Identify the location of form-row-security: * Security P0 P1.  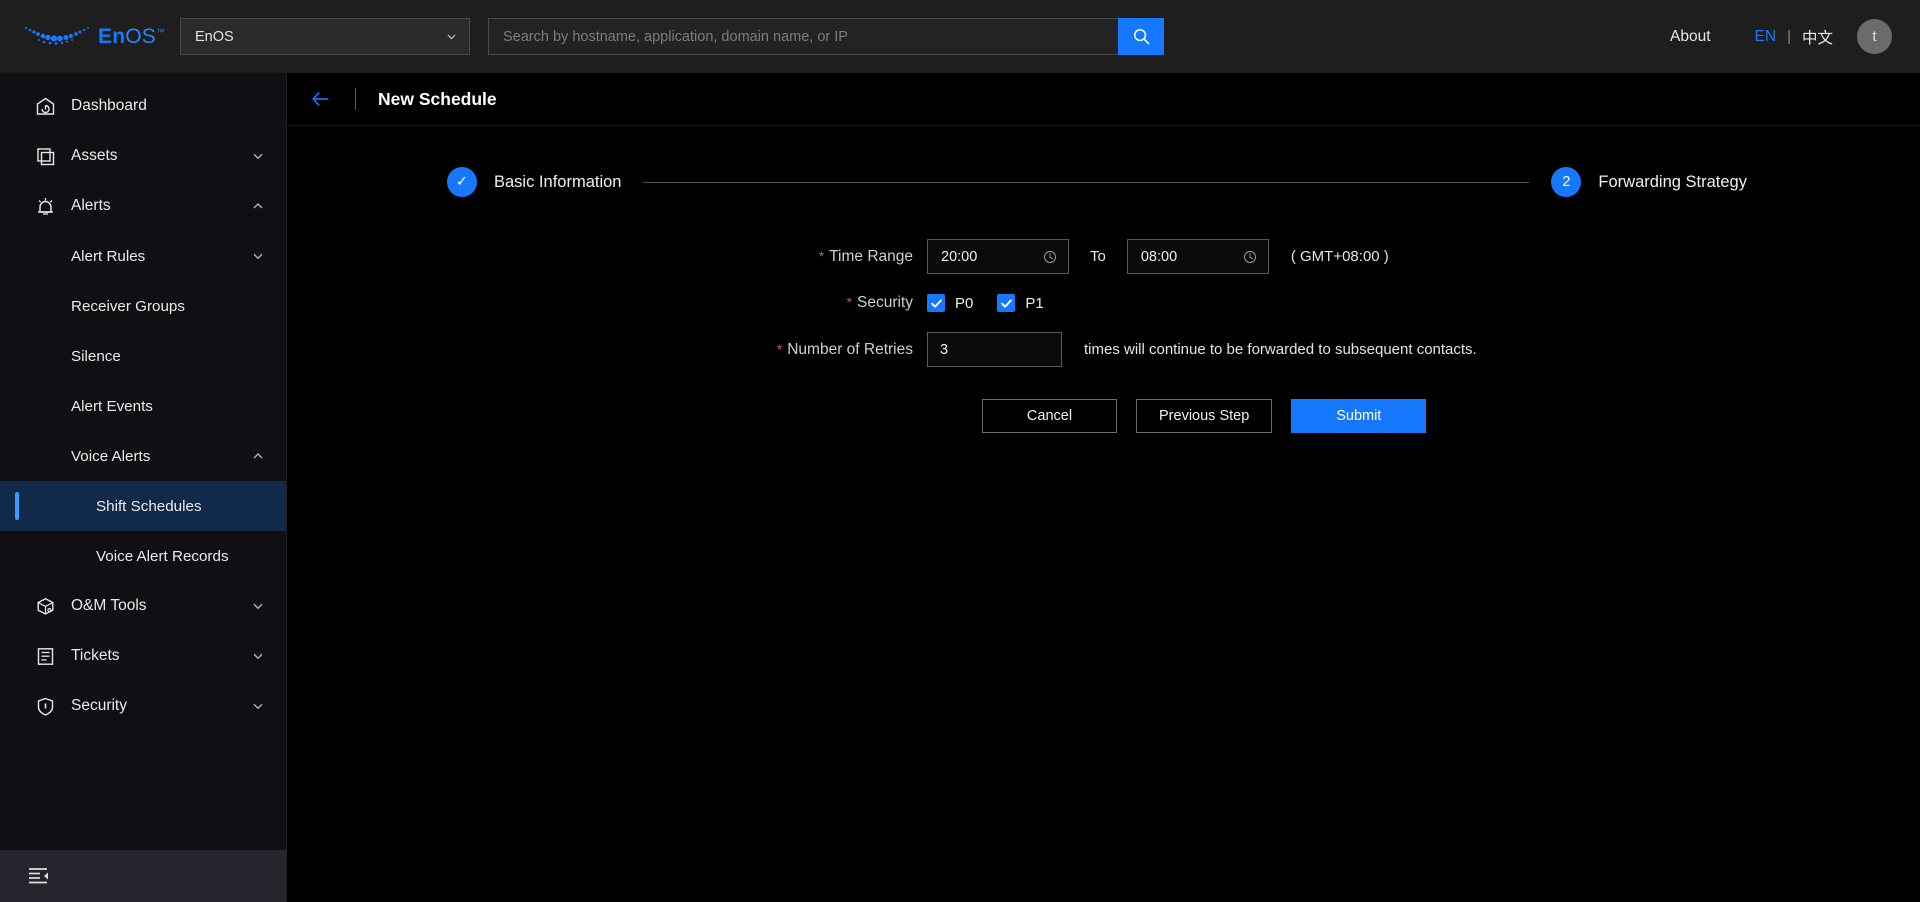
(1103, 303).